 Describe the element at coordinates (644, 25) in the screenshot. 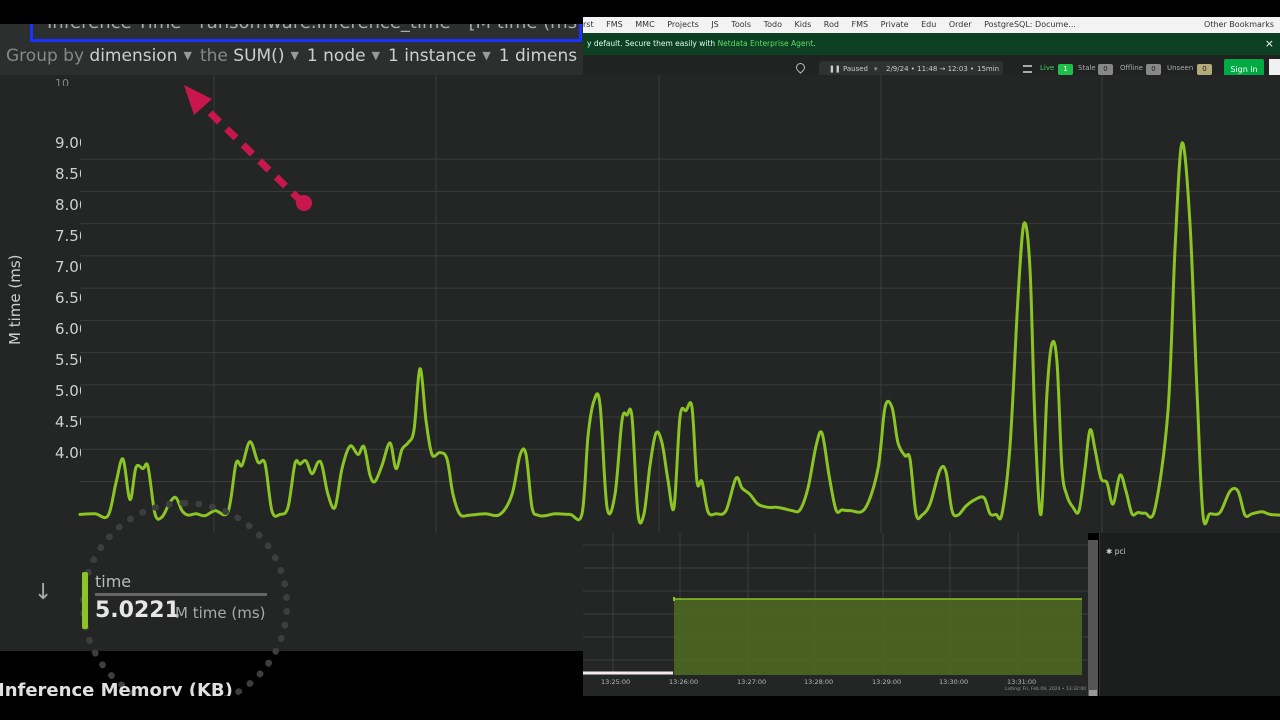

I see `bookmark-item: MMC` at that location.